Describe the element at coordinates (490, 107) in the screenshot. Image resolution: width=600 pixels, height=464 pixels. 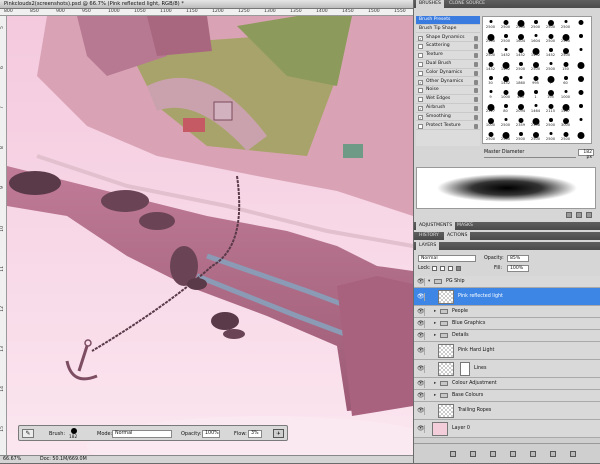
I see `brush-preset: 2317` at that location.